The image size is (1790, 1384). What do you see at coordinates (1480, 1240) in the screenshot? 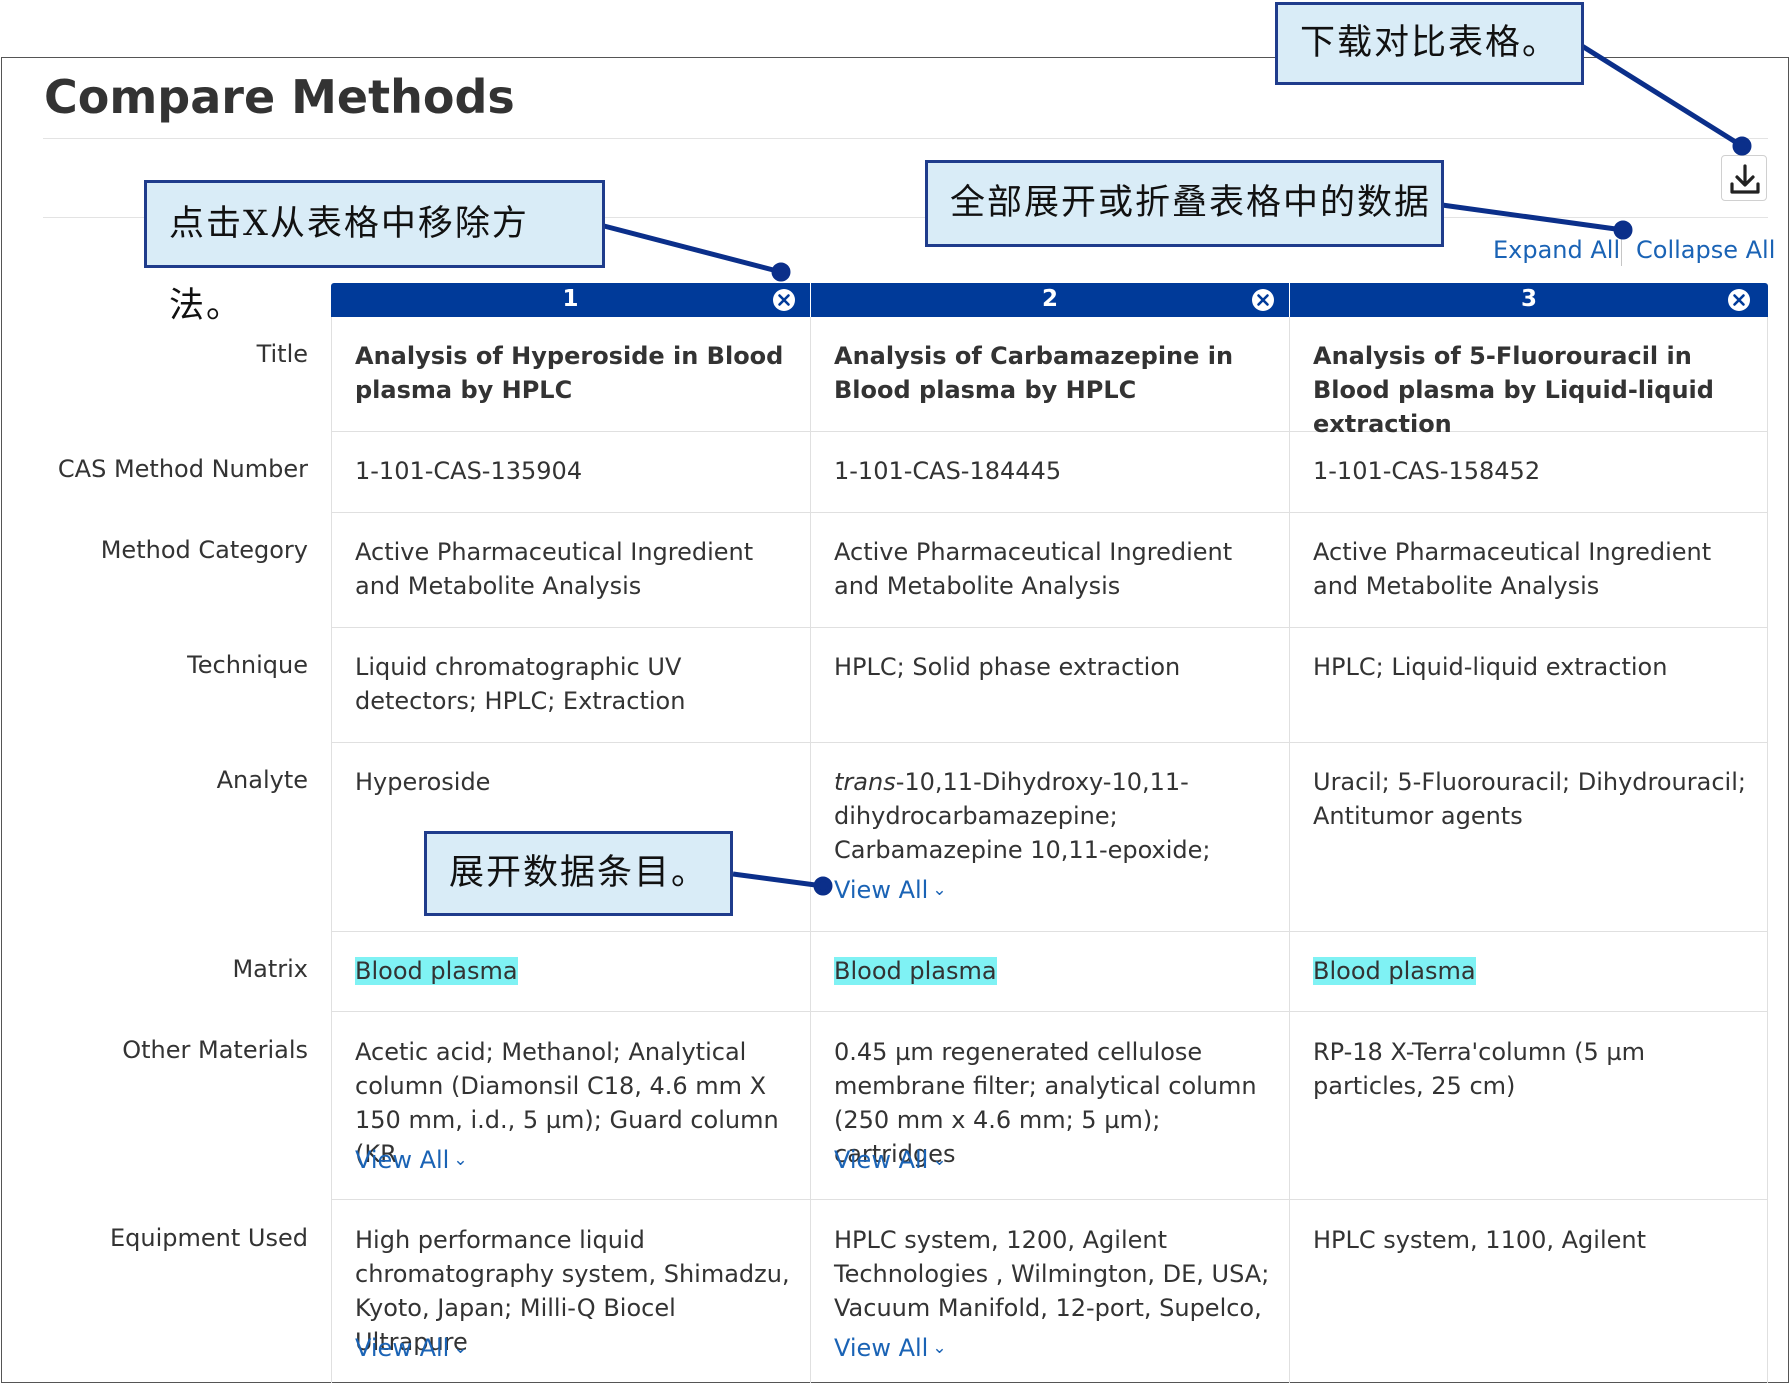
I see `equipment-used: HPLC system, 1100, Agilent` at bounding box center [1480, 1240].